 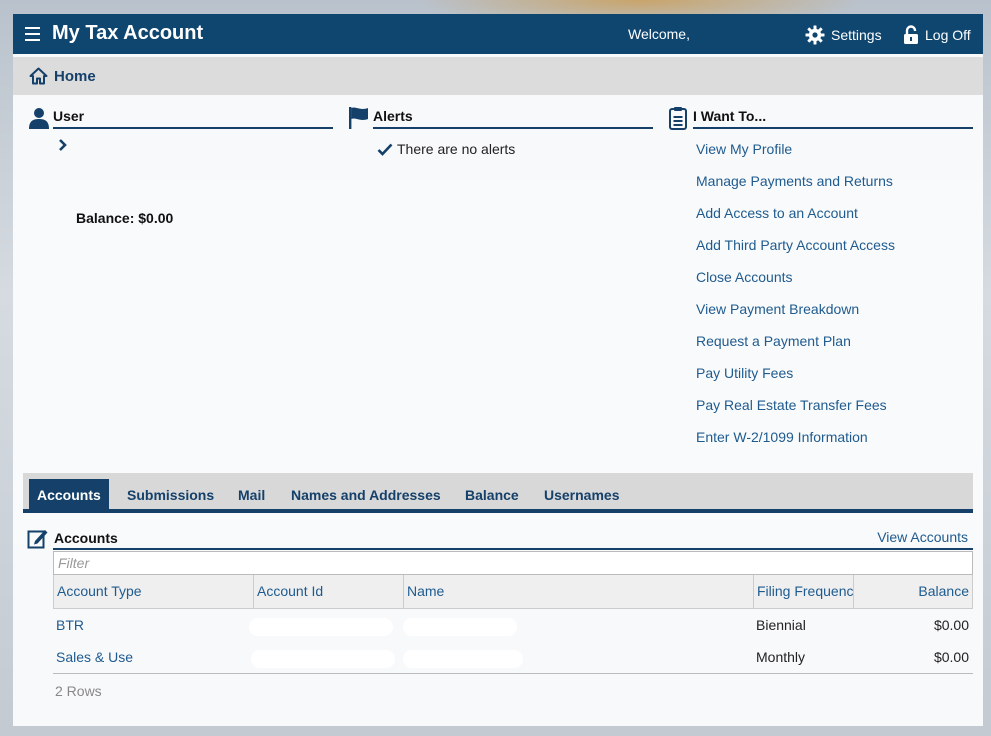 What do you see at coordinates (794, 181) in the screenshot?
I see `link-manage-payments-returns: Manage Payments and Returns` at bounding box center [794, 181].